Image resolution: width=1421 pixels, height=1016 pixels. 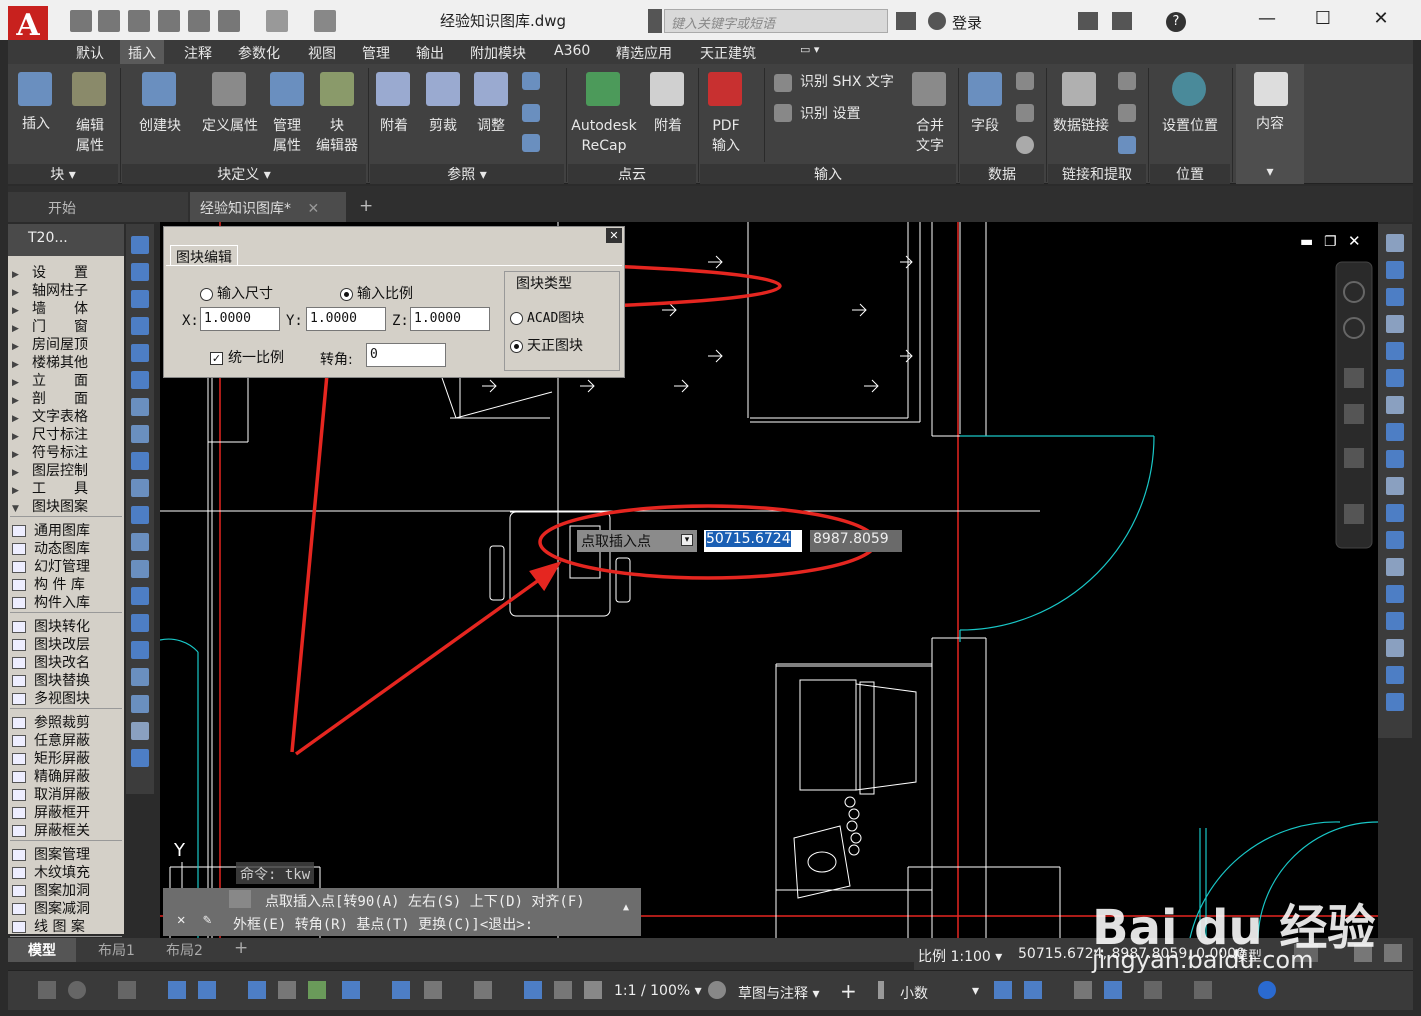 I want to click on pdf-import-label-1: PDF, so click(x=726, y=126).